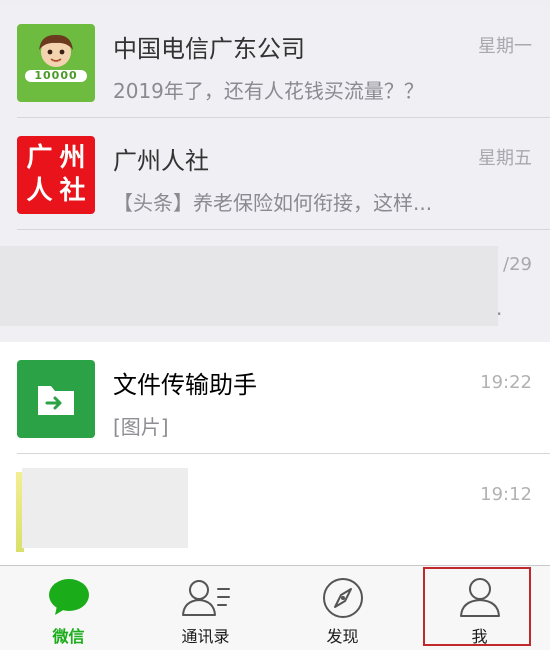 Image resolution: width=550 pixels, height=650 pixels. I want to click on chat-time: 星期五, so click(505, 158).